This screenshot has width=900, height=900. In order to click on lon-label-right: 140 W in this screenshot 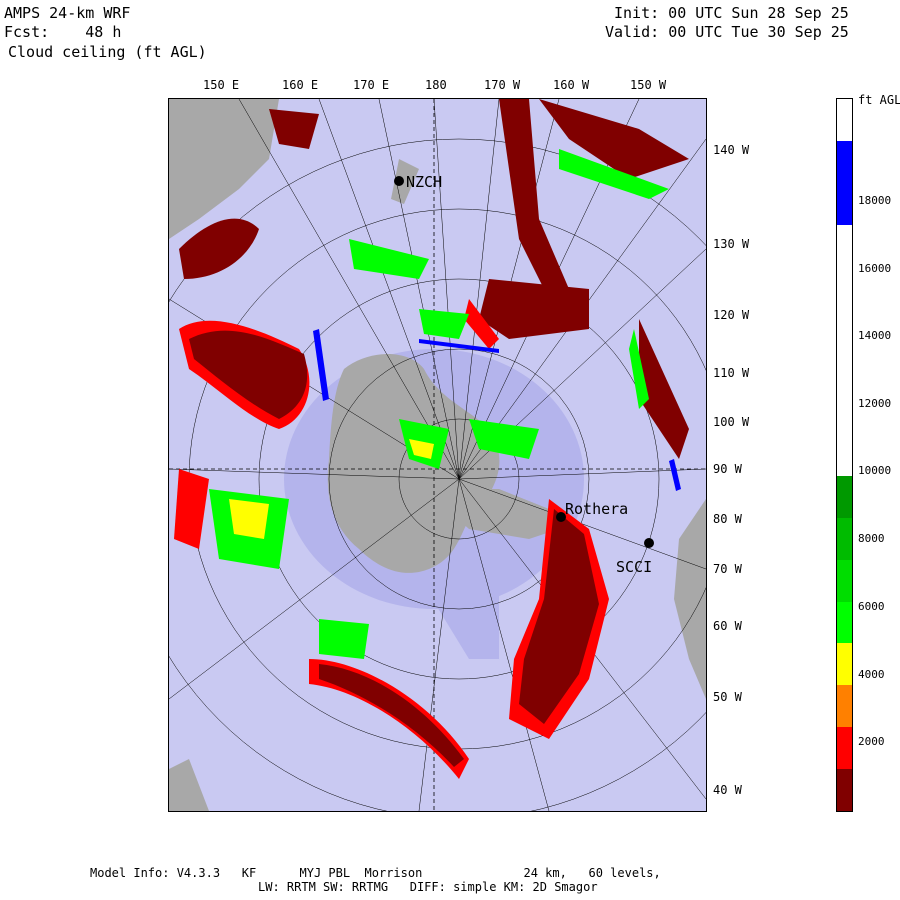, I will do `click(731, 150)`.